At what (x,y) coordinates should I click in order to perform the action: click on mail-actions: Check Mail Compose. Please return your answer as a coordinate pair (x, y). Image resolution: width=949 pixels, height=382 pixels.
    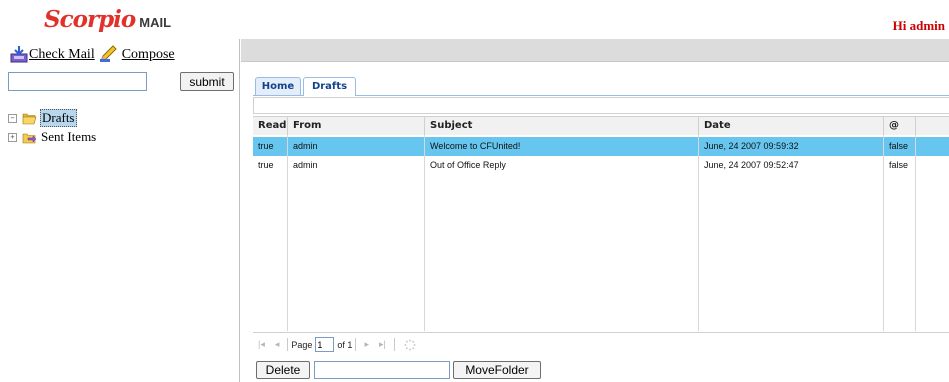
    Looking at the image, I should click on (92, 54).